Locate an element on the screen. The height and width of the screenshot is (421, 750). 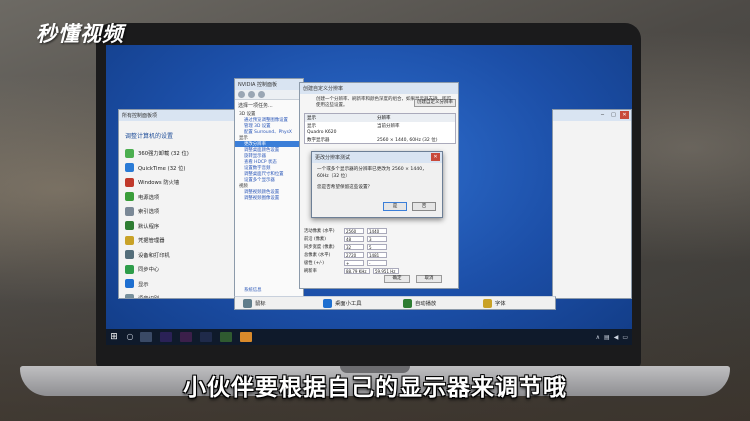
control-panel-item-label: 自动播放 is located at coordinates (426, 304).